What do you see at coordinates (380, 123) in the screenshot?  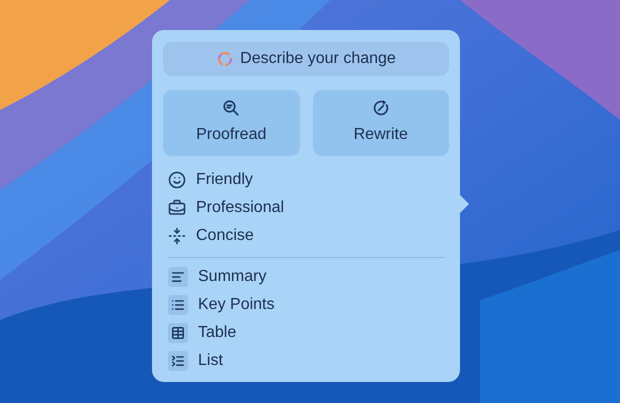 I see `action-button: Rewrite` at bounding box center [380, 123].